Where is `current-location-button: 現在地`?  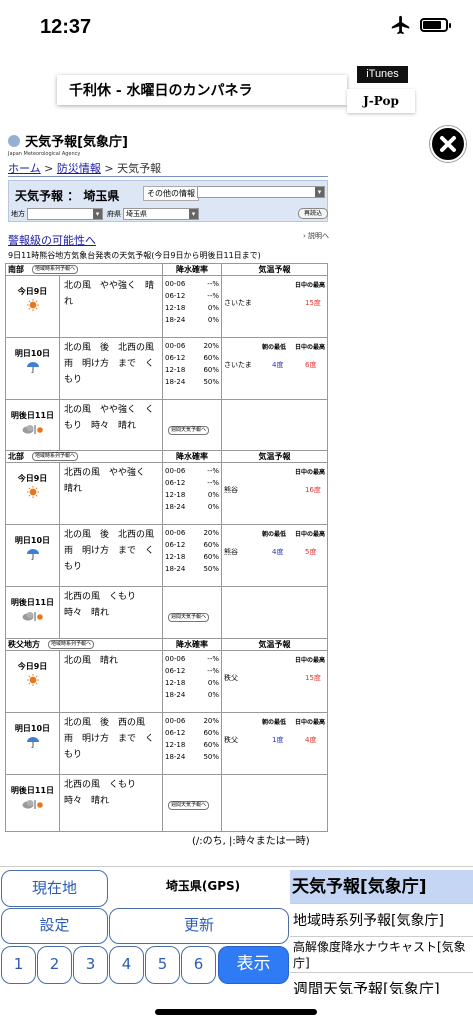
current-location-button: 現在地 is located at coordinates (54, 888).